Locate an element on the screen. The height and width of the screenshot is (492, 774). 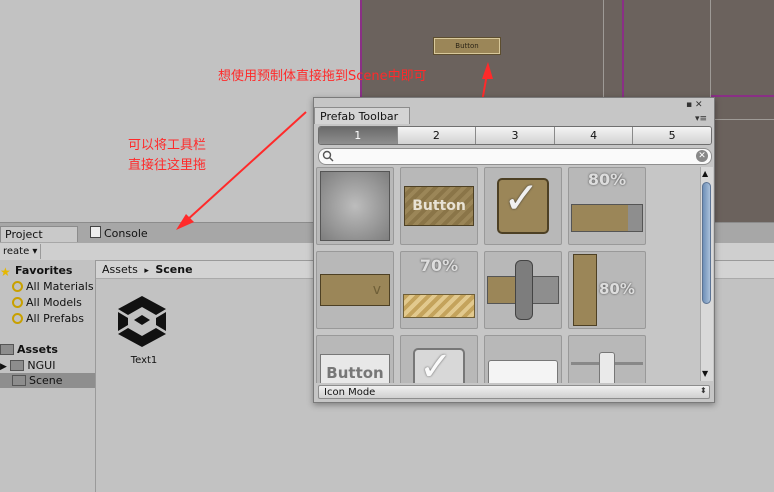
prefab-cell-button: Button is located at coordinates (439, 206).